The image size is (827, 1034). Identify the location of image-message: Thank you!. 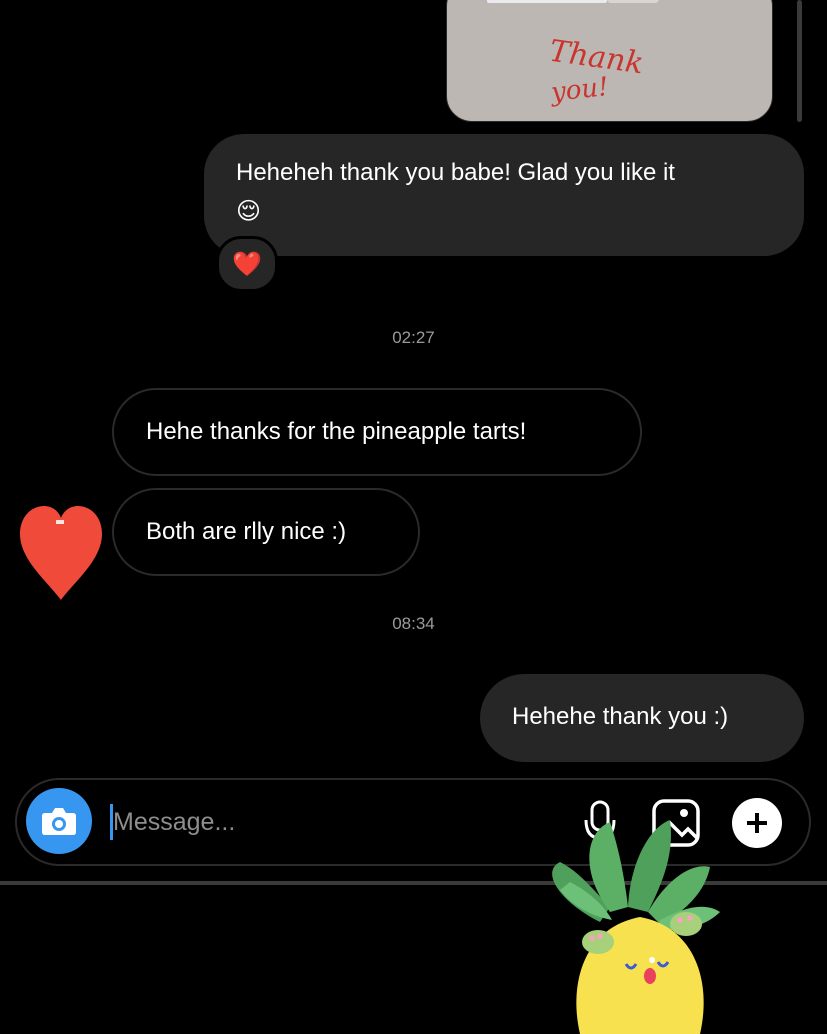
(609, 61).